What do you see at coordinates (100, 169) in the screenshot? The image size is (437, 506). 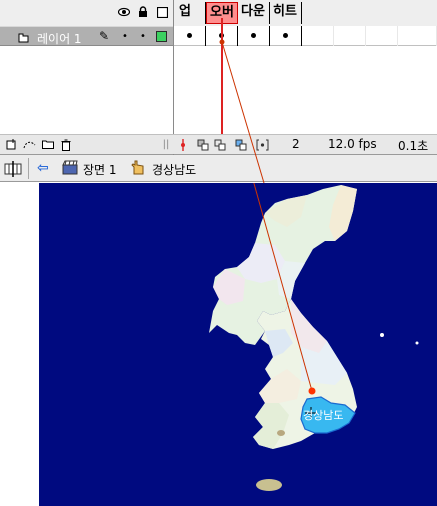 I see `scene-breadcrumb: 장면 1` at bounding box center [100, 169].